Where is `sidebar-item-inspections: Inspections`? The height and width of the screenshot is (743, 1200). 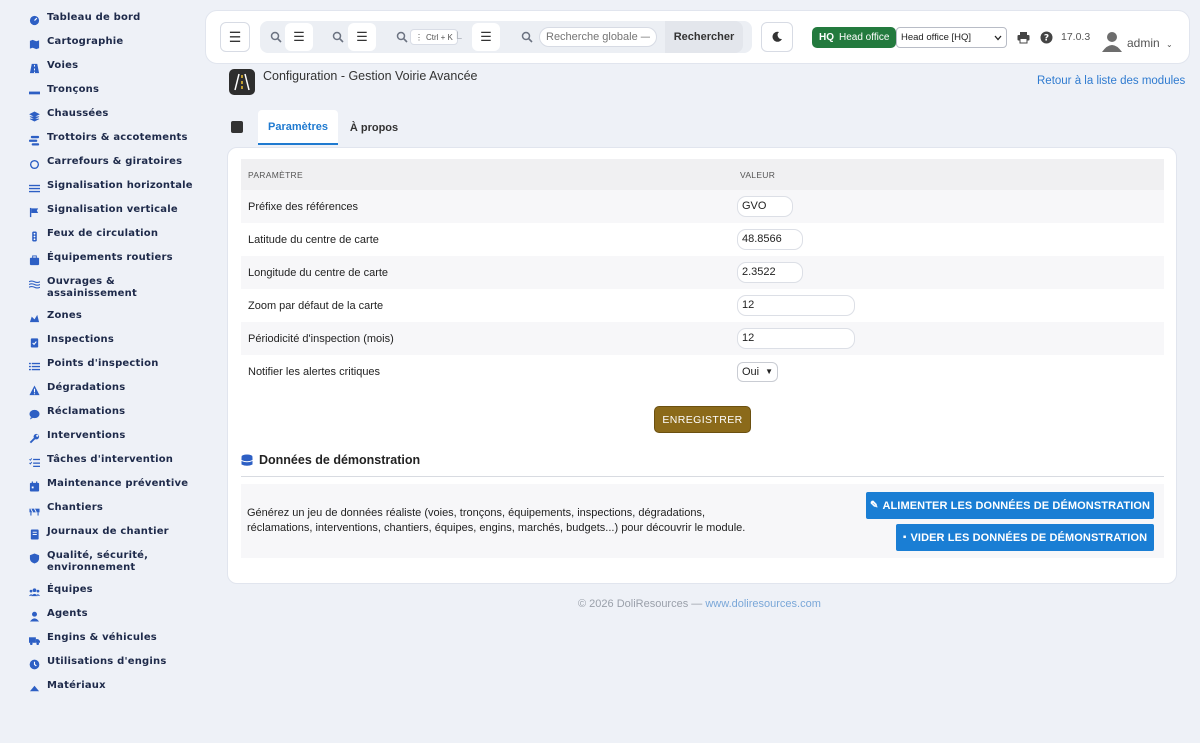 sidebar-item-inspections: Inspections is located at coordinates (102, 341).